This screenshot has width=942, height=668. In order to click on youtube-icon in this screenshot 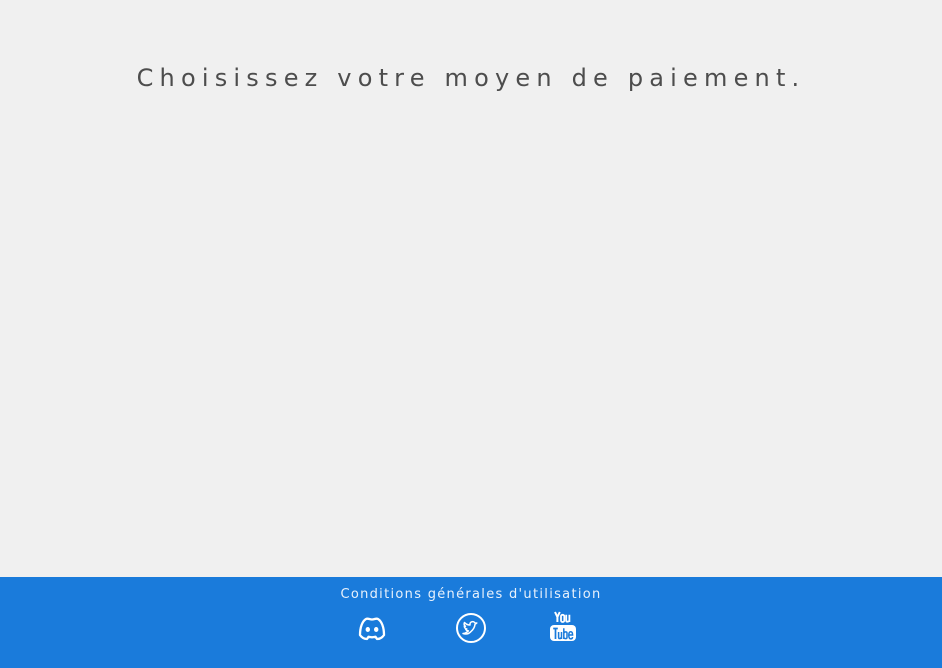, I will do `click(563, 629)`.